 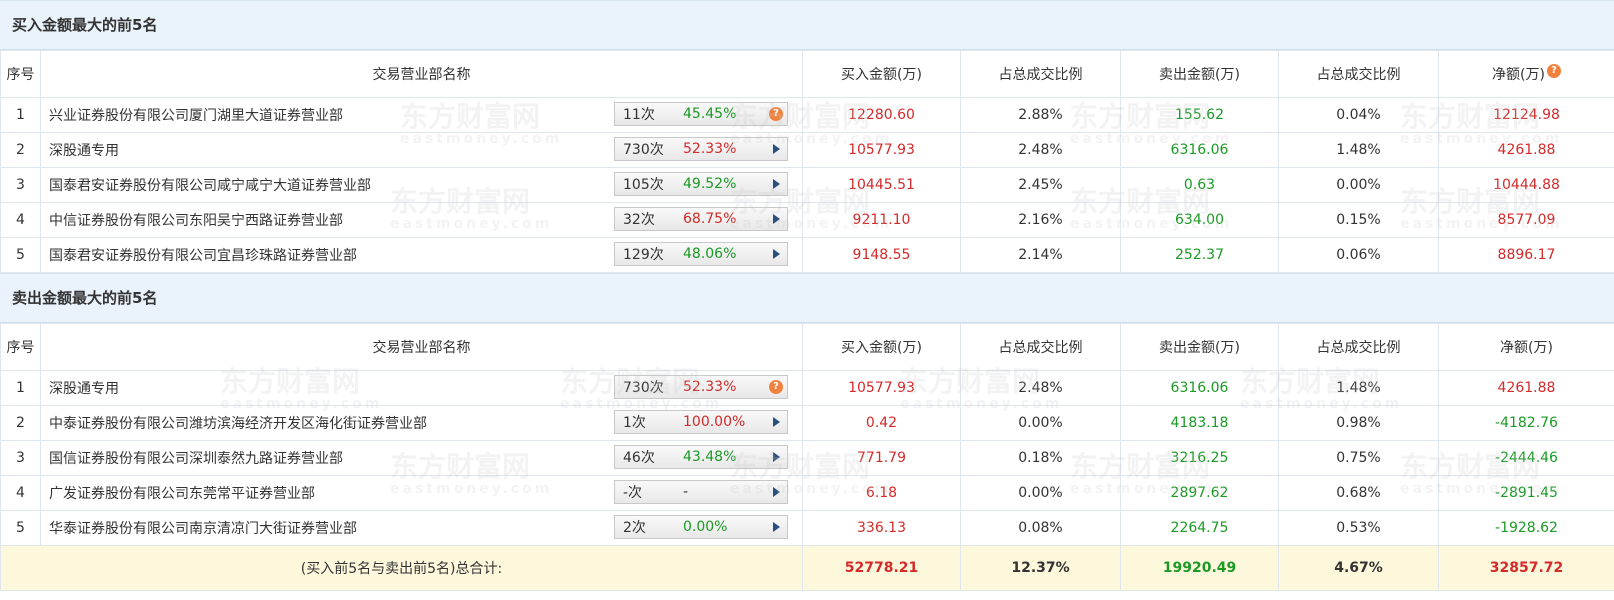 What do you see at coordinates (1526, 493) in the screenshot?
I see `net-amount: -2891.45` at bounding box center [1526, 493].